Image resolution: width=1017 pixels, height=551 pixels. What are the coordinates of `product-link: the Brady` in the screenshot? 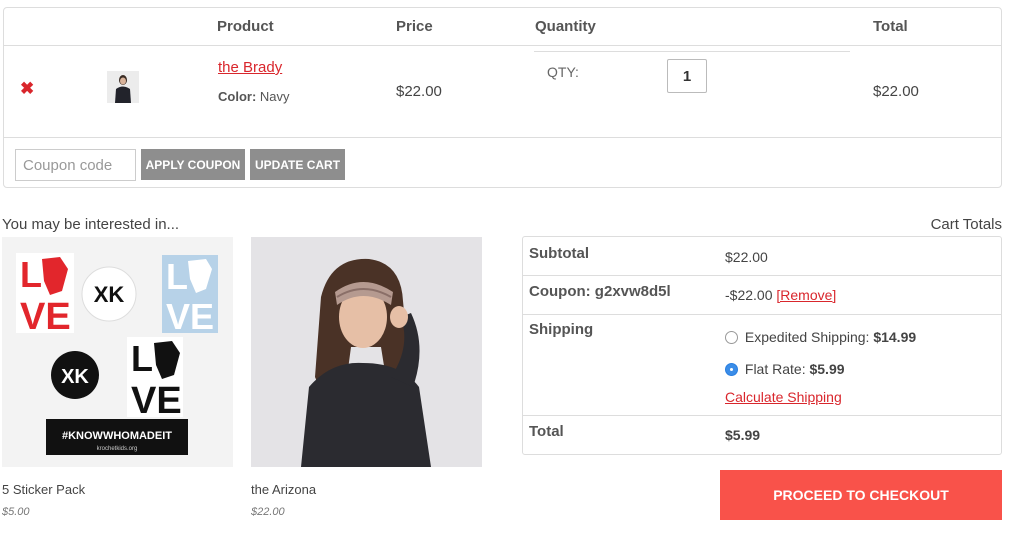 It's located at (250, 67).